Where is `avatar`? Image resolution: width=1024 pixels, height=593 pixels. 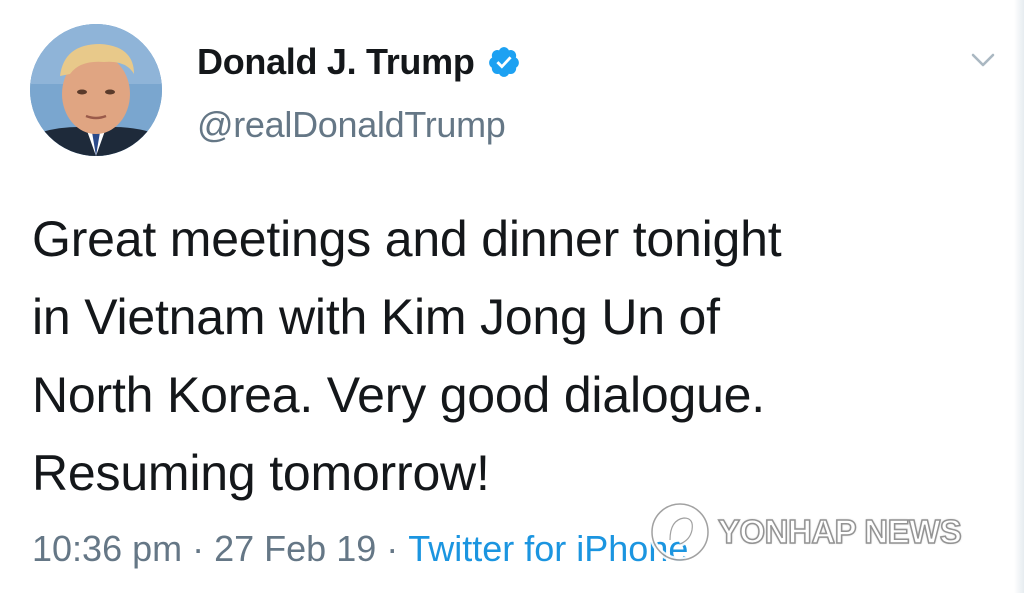 avatar is located at coordinates (96, 90).